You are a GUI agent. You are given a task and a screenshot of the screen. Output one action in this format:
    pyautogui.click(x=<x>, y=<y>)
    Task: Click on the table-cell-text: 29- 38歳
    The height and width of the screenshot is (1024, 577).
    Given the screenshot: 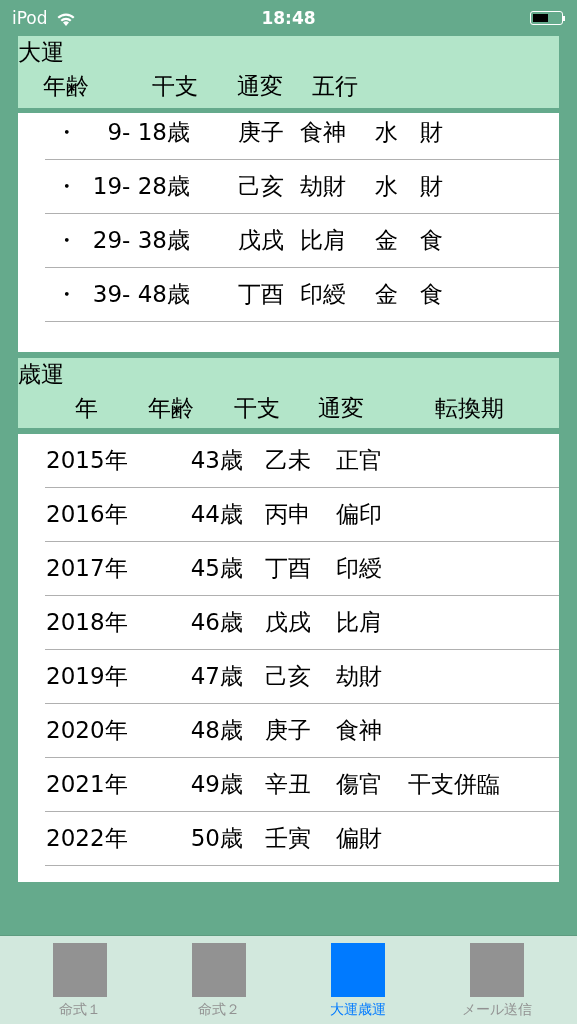 What is the action you would take?
    pyautogui.click(x=140, y=240)
    